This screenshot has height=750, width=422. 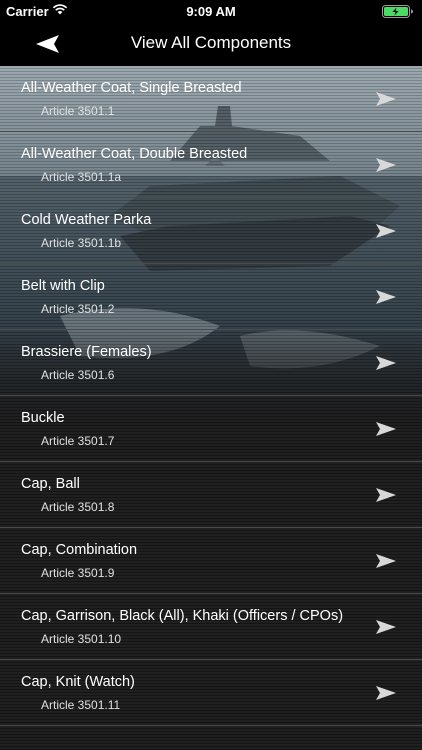 I want to click on list-item-title: Buckle, so click(x=43, y=418).